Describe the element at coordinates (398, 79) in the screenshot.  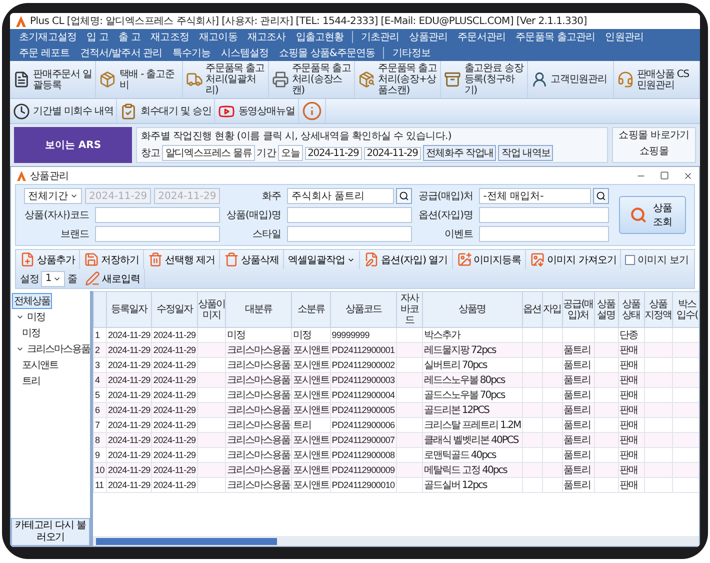
I see `toolbar-button: 주문품목 출고처리(송장+상품스캔)` at that location.